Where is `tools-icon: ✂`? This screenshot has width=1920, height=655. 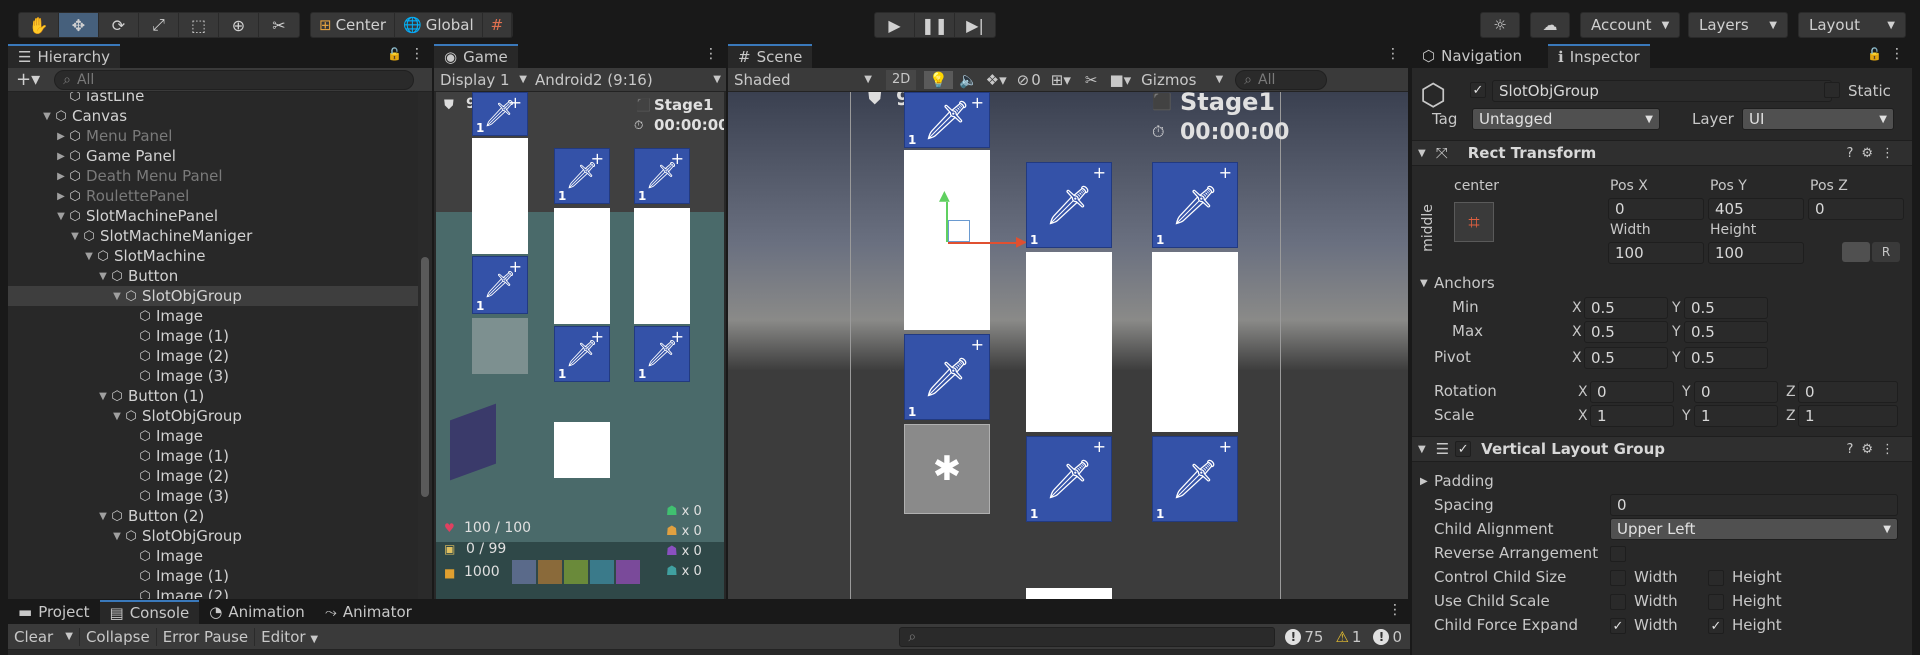 tools-icon: ✂ is located at coordinates (1091, 80).